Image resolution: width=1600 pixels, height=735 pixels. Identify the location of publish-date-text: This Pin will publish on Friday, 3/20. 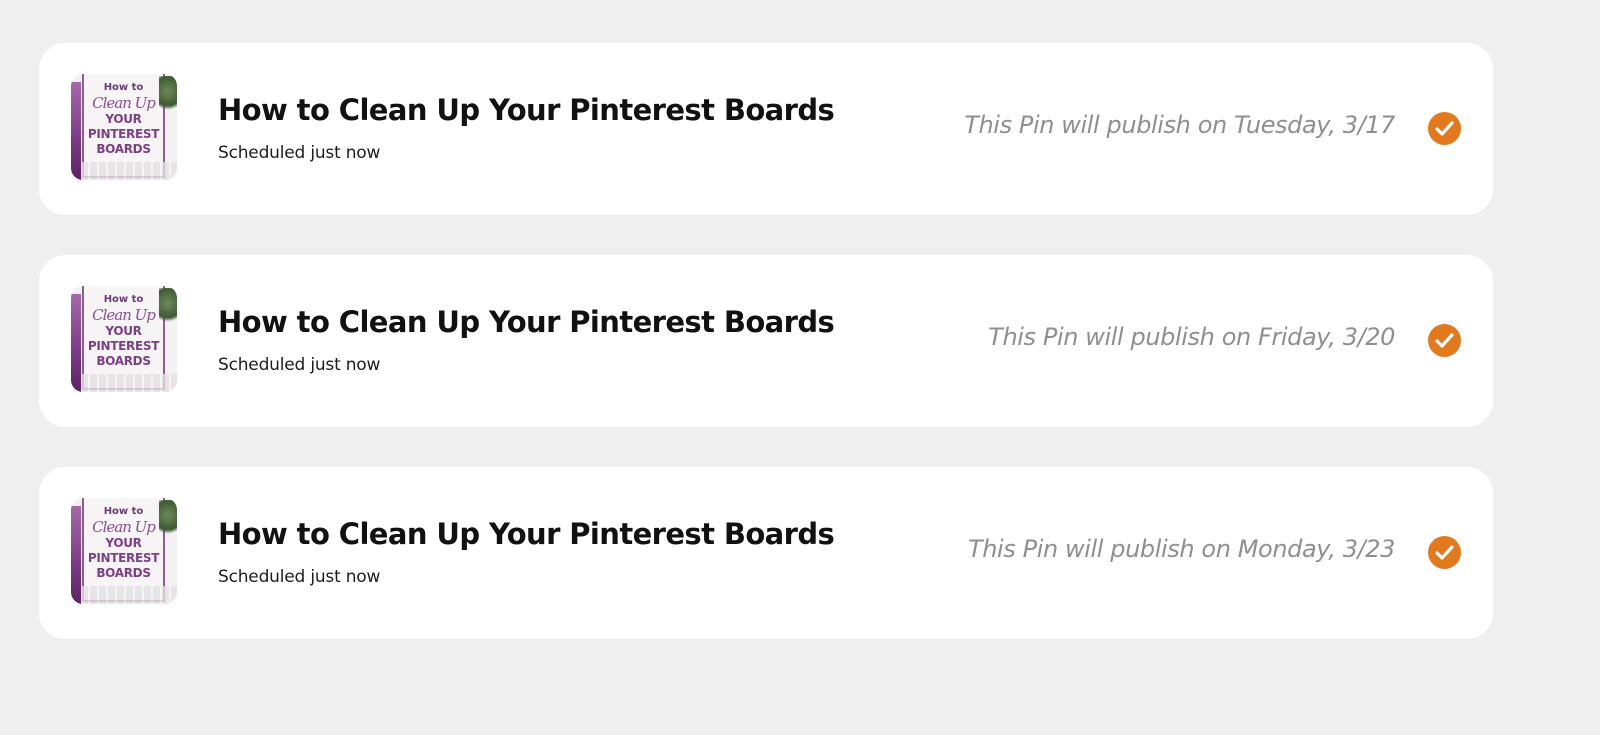
(1191, 337).